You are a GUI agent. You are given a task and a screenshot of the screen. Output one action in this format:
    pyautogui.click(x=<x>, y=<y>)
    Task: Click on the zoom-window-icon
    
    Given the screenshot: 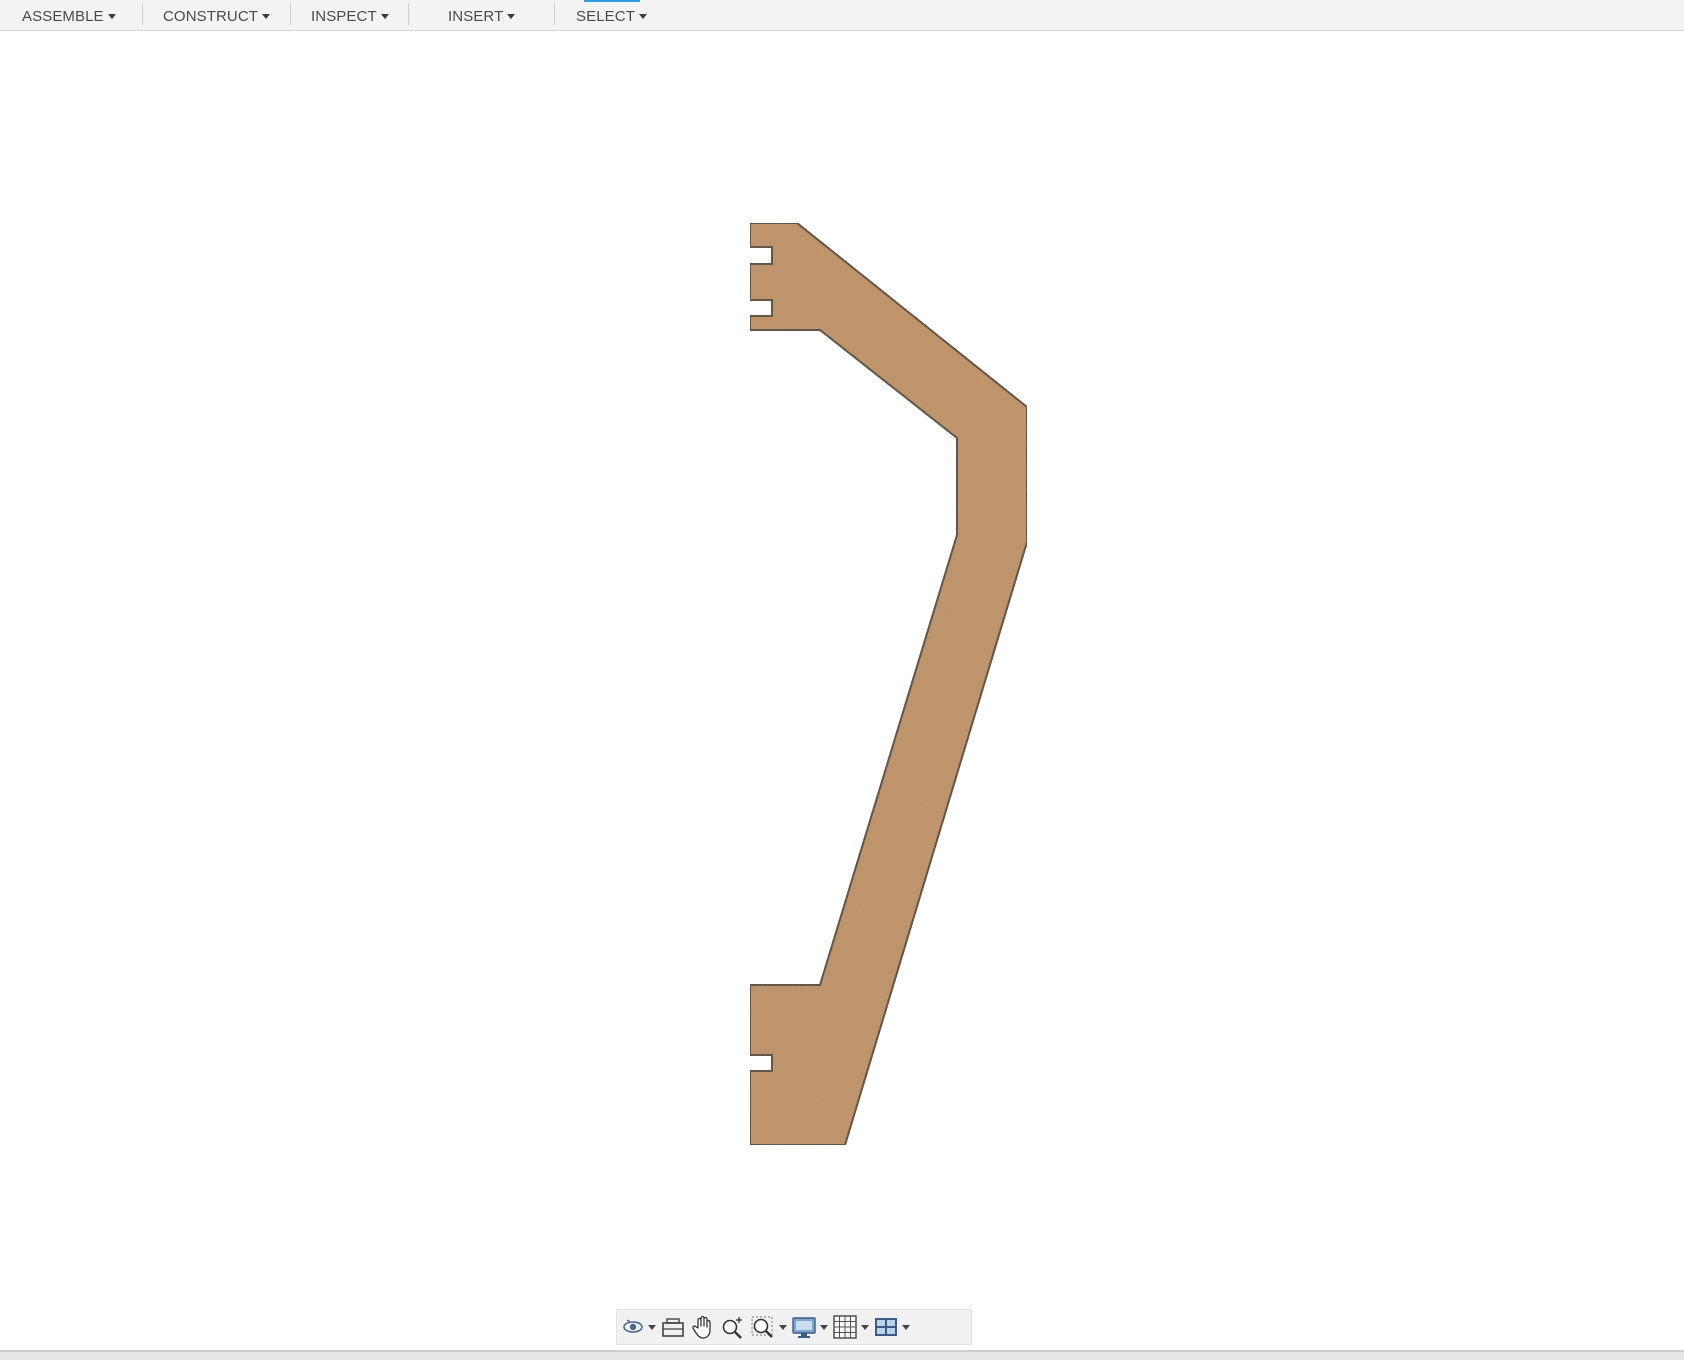 What is the action you would take?
    pyautogui.click(x=762, y=1327)
    